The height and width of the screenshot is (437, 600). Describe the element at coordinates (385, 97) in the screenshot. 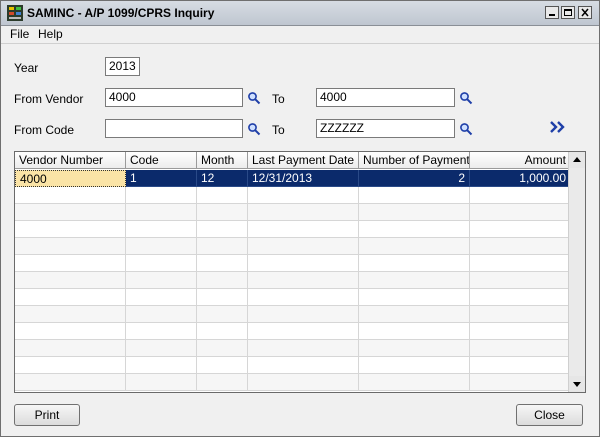

I see `to-vendor-field: 4000` at that location.